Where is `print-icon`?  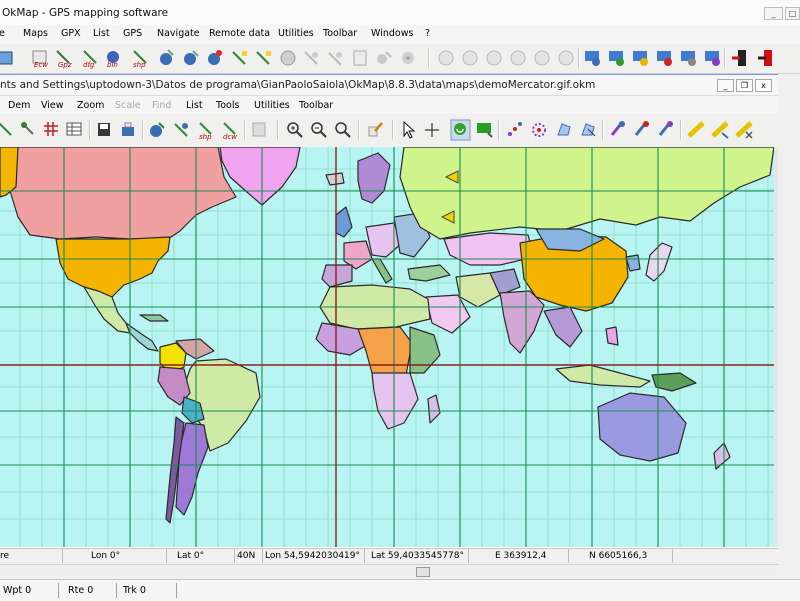
print-icon is located at coordinates (360, 58).